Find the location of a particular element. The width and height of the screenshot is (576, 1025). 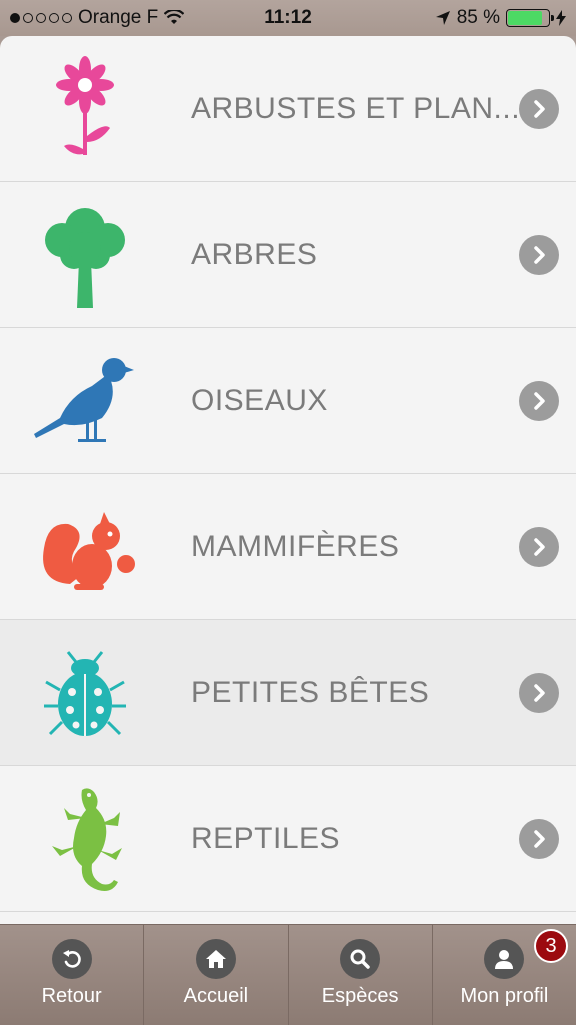

tab-especes: Espèces is located at coordinates (361, 975).